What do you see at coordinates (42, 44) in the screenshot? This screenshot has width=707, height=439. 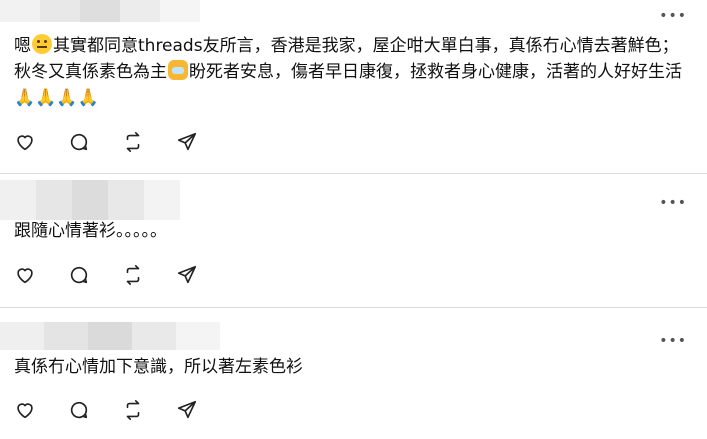 I see `neutral-face-emoji-icon` at bounding box center [42, 44].